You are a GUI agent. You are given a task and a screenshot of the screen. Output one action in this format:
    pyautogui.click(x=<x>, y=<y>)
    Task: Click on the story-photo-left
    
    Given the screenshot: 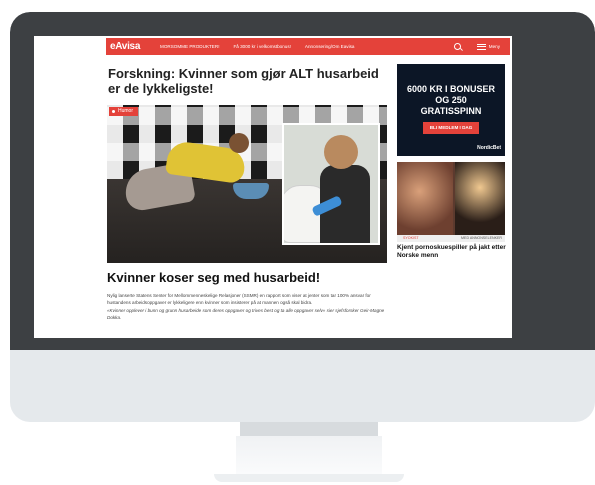 What is the action you would take?
    pyautogui.click(x=425, y=198)
    